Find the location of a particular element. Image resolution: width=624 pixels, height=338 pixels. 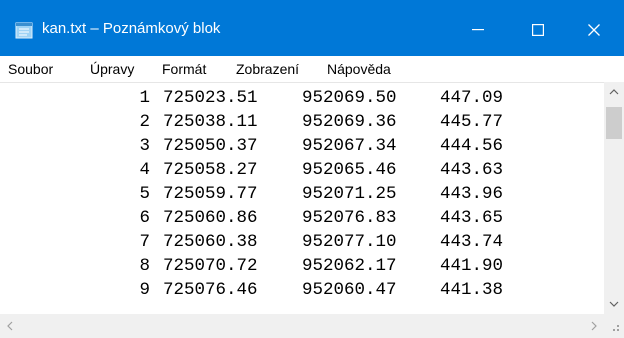

horizontal-scrollbar is located at coordinates (302, 326).